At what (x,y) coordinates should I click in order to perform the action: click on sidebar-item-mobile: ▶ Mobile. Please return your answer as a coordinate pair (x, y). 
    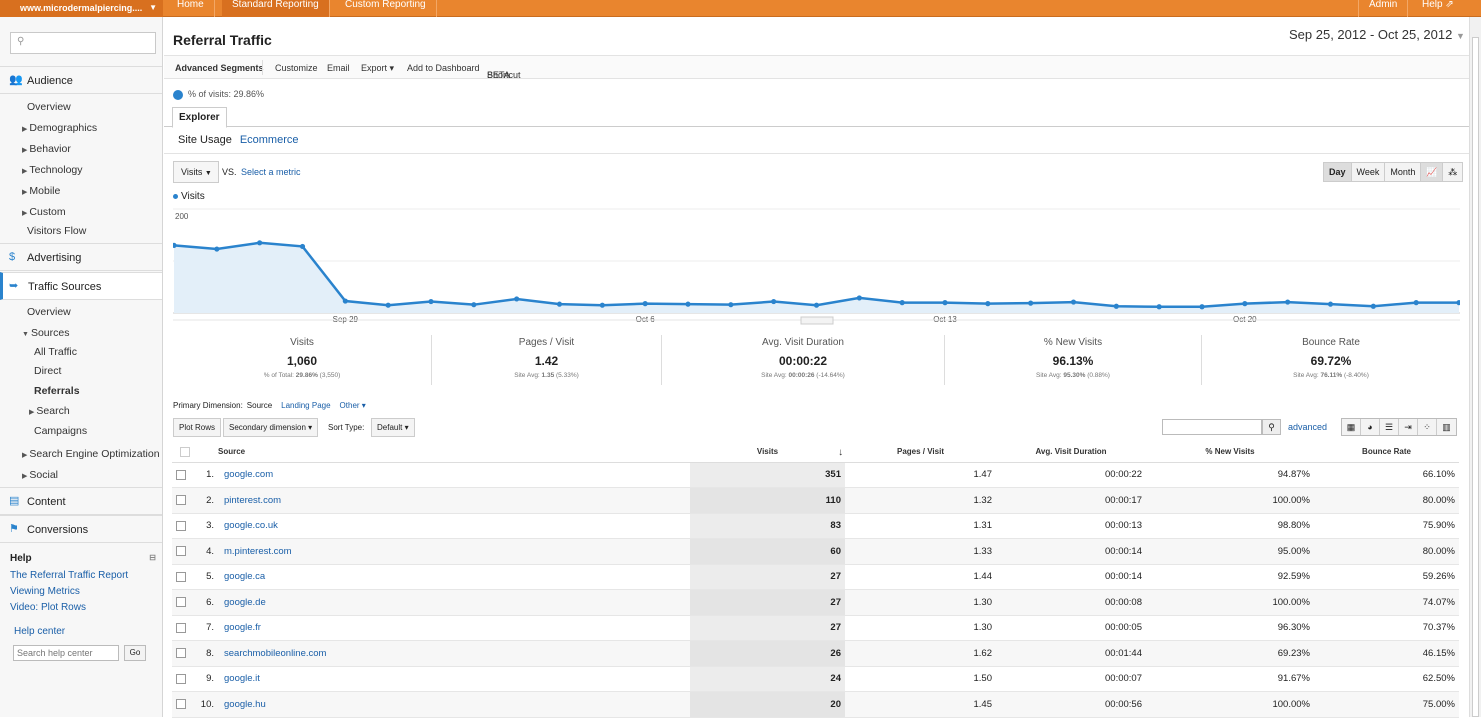
    Looking at the image, I should click on (103, 191).